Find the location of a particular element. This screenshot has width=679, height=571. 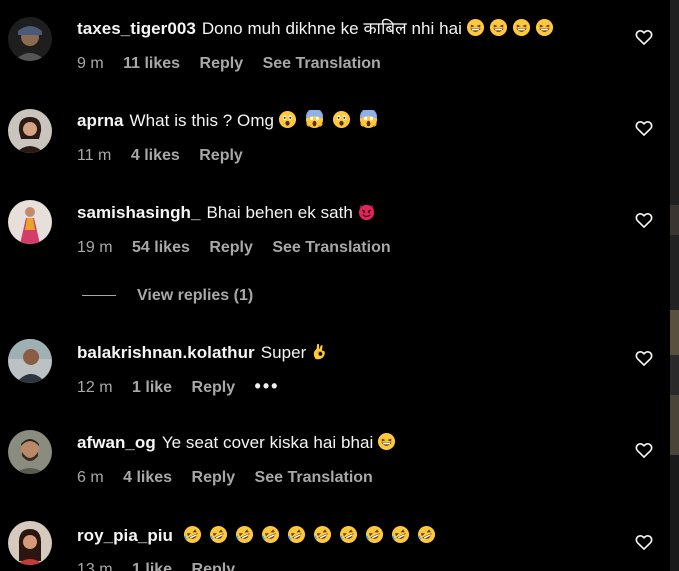

comment-item: roy_pia_piu 13 m 1 like Reply is located at coordinates (334, 539).